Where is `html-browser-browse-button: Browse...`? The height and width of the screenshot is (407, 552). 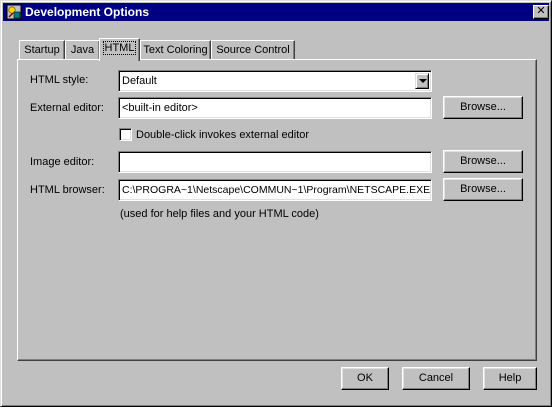 html-browser-browse-button: Browse... is located at coordinates (483, 189).